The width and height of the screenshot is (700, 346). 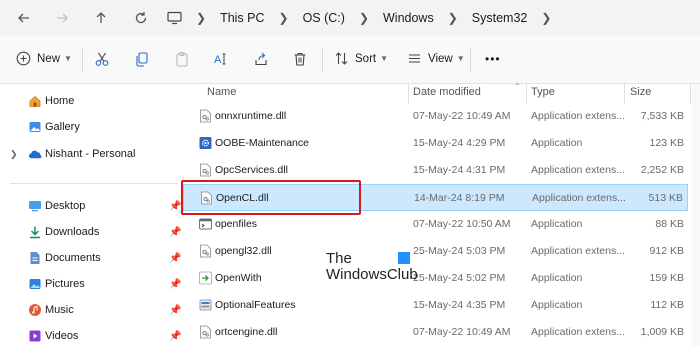 I want to click on more-options-button: •••, so click(x=493, y=59).